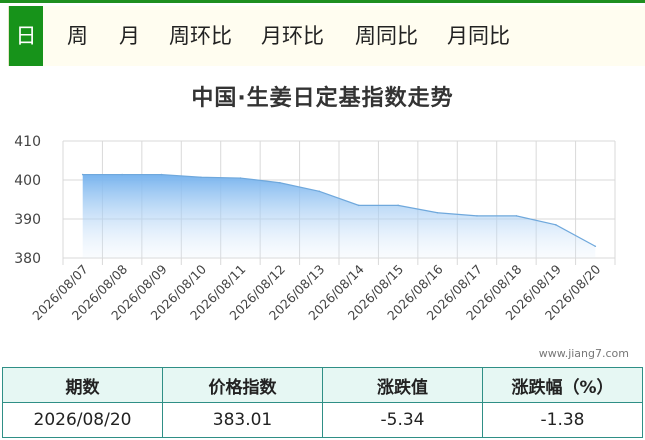 Image resolution: width=645 pixels, height=440 pixels. I want to click on cell-change-percent: -1.38, so click(562, 420).